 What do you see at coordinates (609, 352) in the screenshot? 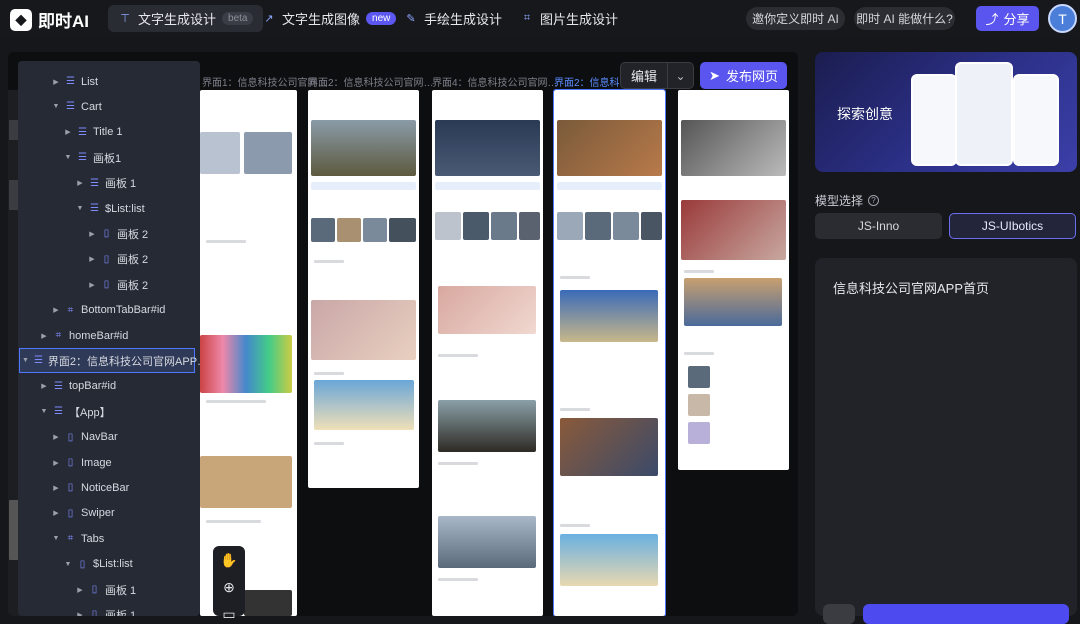
I see `phone-frame-4-selected` at bounding box center [609, 352].